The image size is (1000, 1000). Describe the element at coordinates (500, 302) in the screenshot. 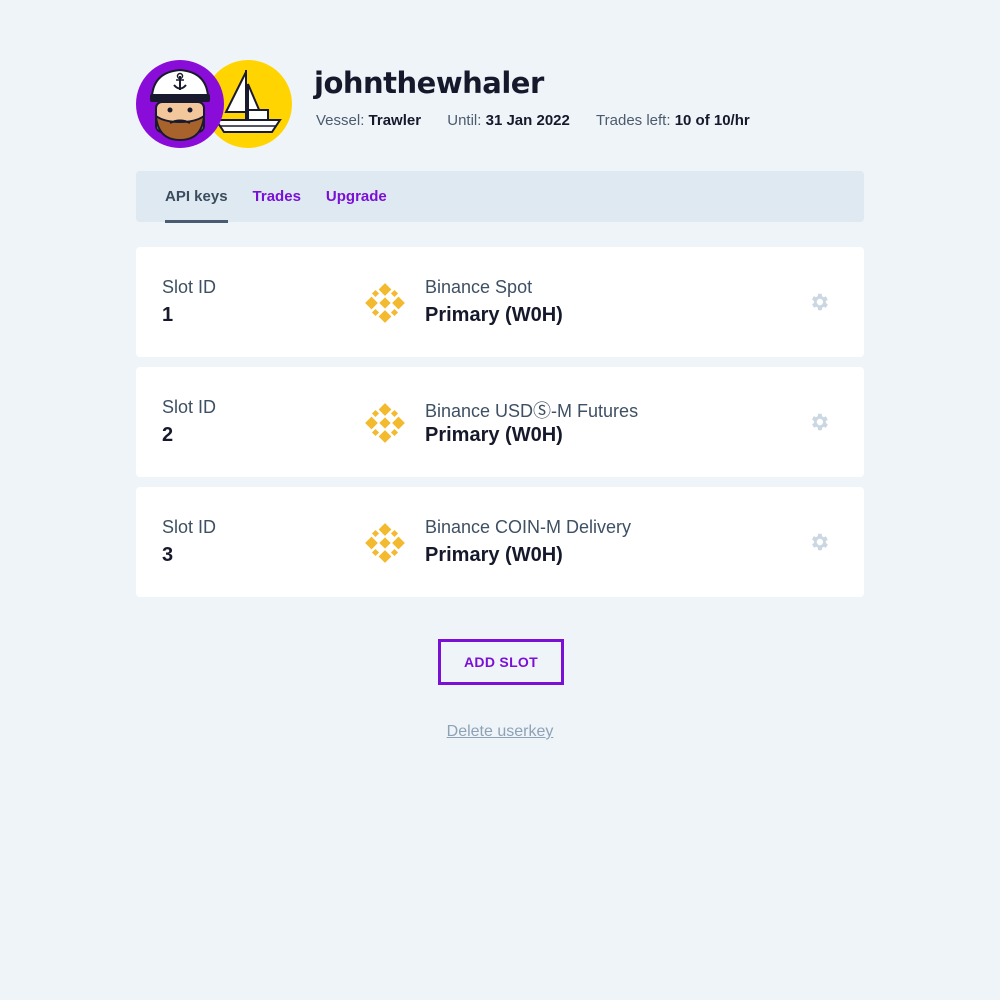

I see `slot-card: Slot ID 1 Binance Spot Primary (W0H)` at that location.